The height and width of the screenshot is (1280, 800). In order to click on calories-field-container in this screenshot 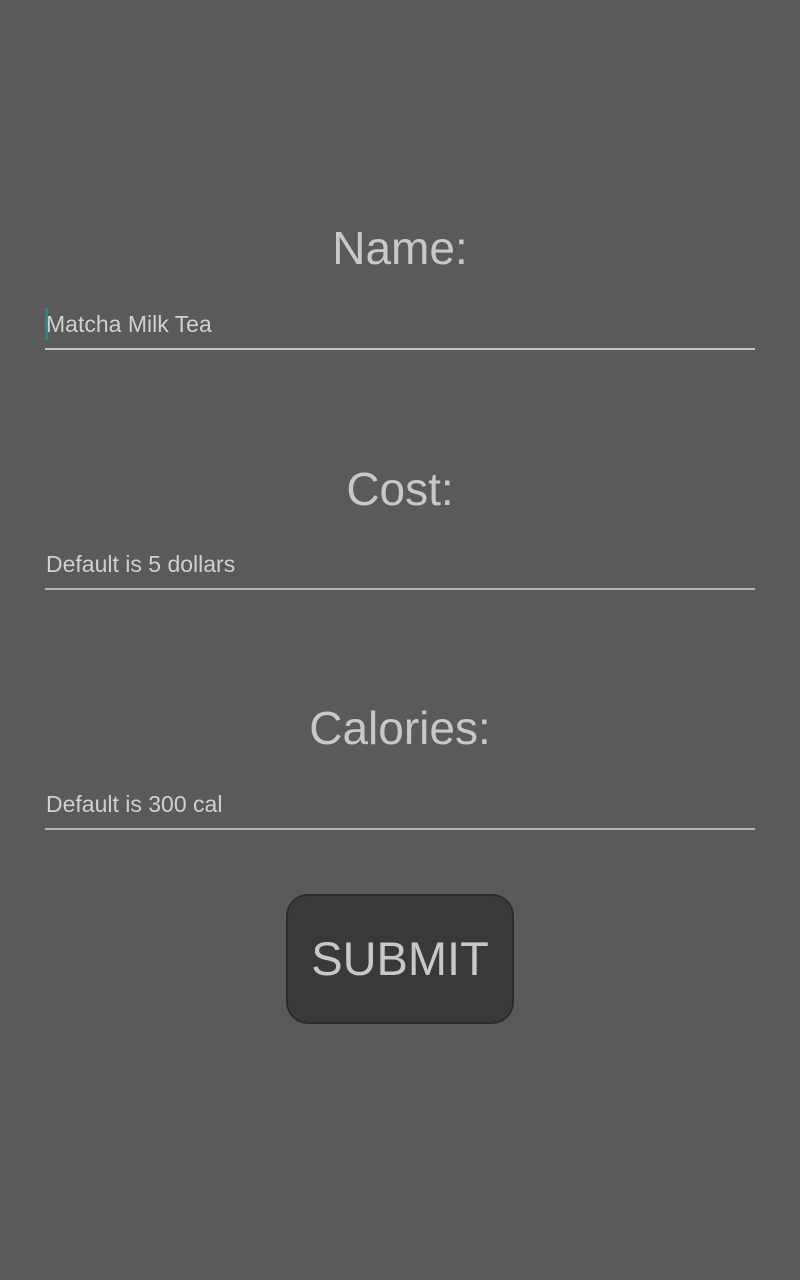, I will do `click(400, 806)`.